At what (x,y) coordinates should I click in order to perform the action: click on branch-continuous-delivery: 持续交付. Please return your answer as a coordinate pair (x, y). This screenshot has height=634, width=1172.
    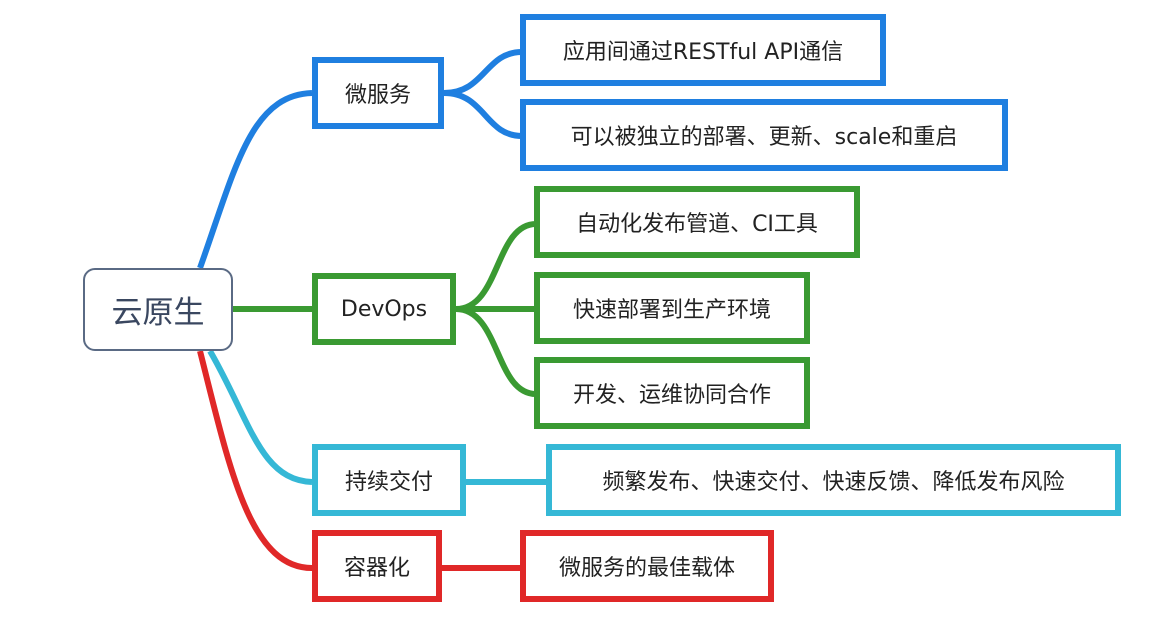
    Looking at the image, I should click on (389, 480).